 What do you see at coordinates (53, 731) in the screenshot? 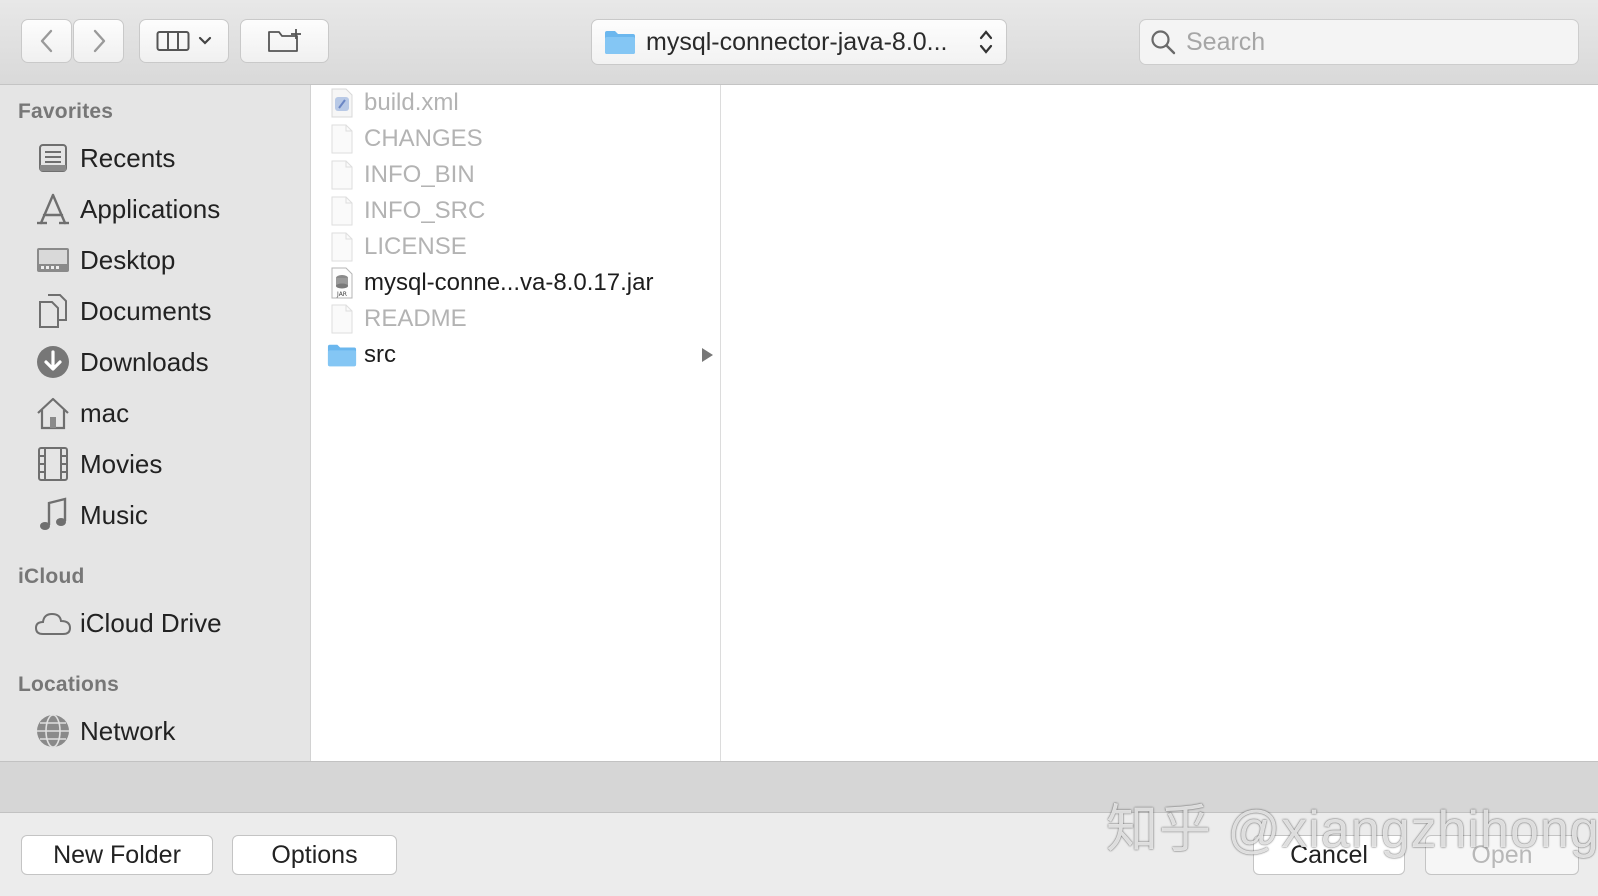
I see `network-icon` at bounding box center [53, 731].